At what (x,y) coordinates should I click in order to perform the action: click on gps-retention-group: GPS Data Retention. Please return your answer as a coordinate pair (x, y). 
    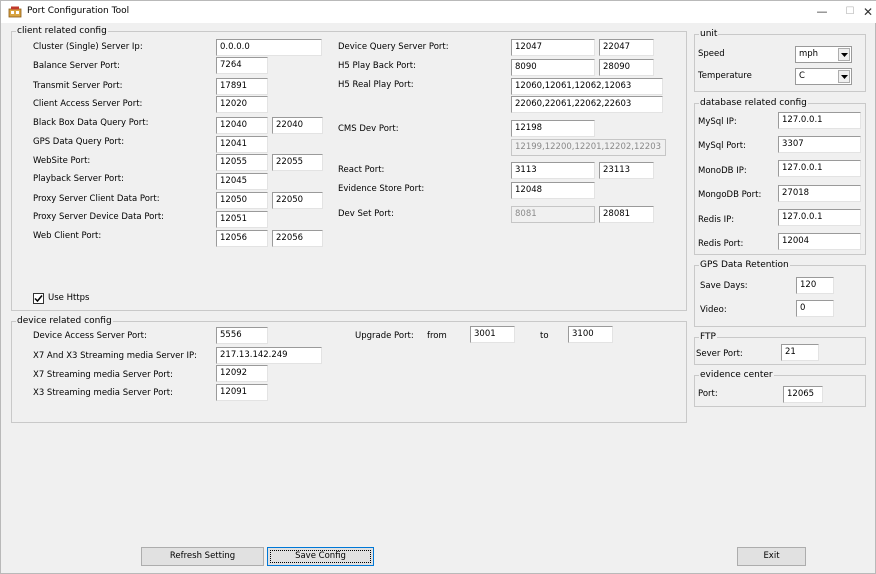
    Looking at the image, I should click on (780, 293).